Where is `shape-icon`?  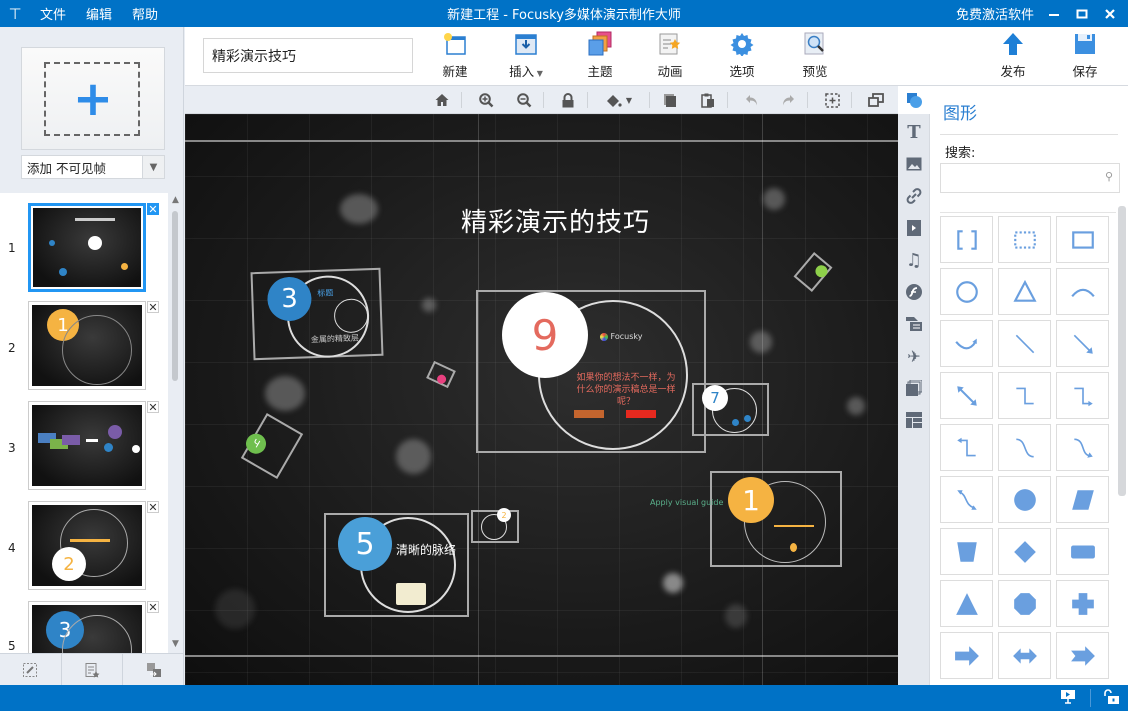
shape-icon is located at coordinates (914, 100).